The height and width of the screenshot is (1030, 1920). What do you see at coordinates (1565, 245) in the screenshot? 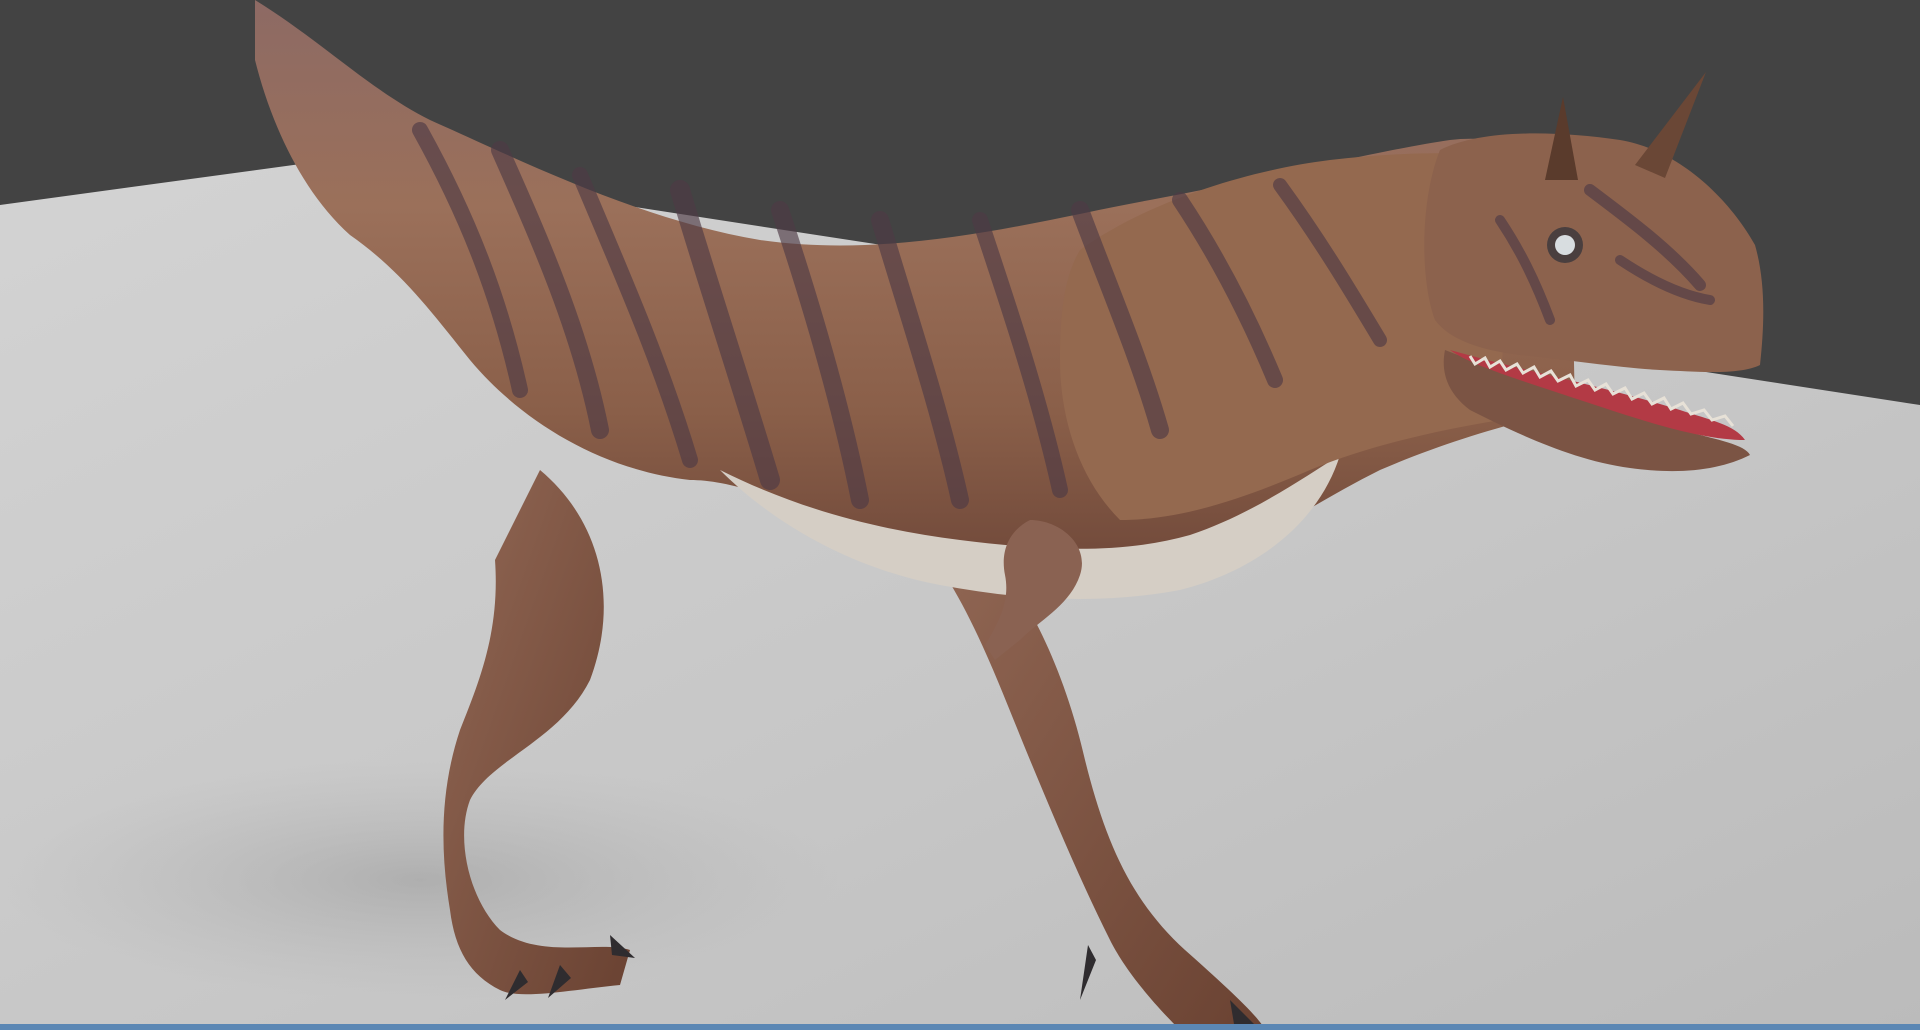
I see `dinosaur-eye-highlight` at bounding box center [1565, 245].